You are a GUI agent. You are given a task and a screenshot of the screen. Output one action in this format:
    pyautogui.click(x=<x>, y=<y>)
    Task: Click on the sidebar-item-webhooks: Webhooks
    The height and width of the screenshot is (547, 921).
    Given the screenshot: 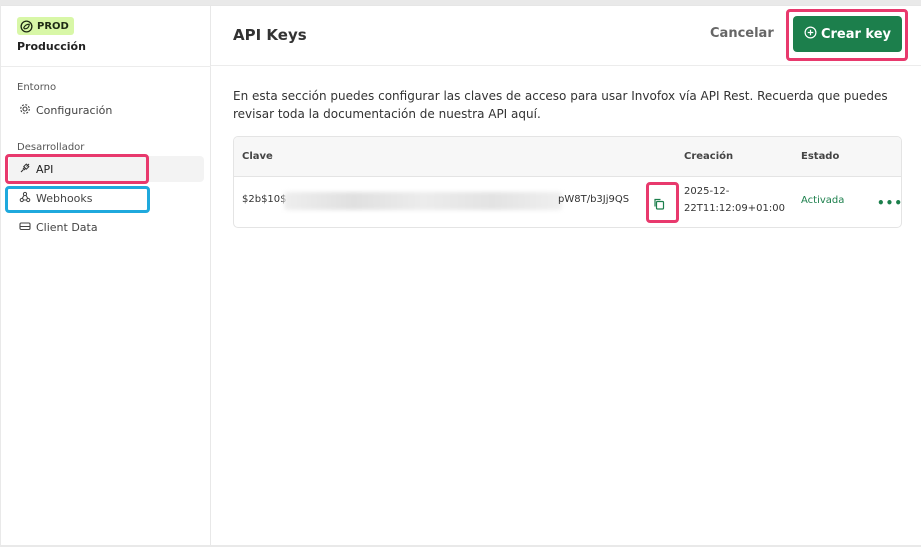 What is the action you would take?
    pyautogui.click(x=106, y=198)
    